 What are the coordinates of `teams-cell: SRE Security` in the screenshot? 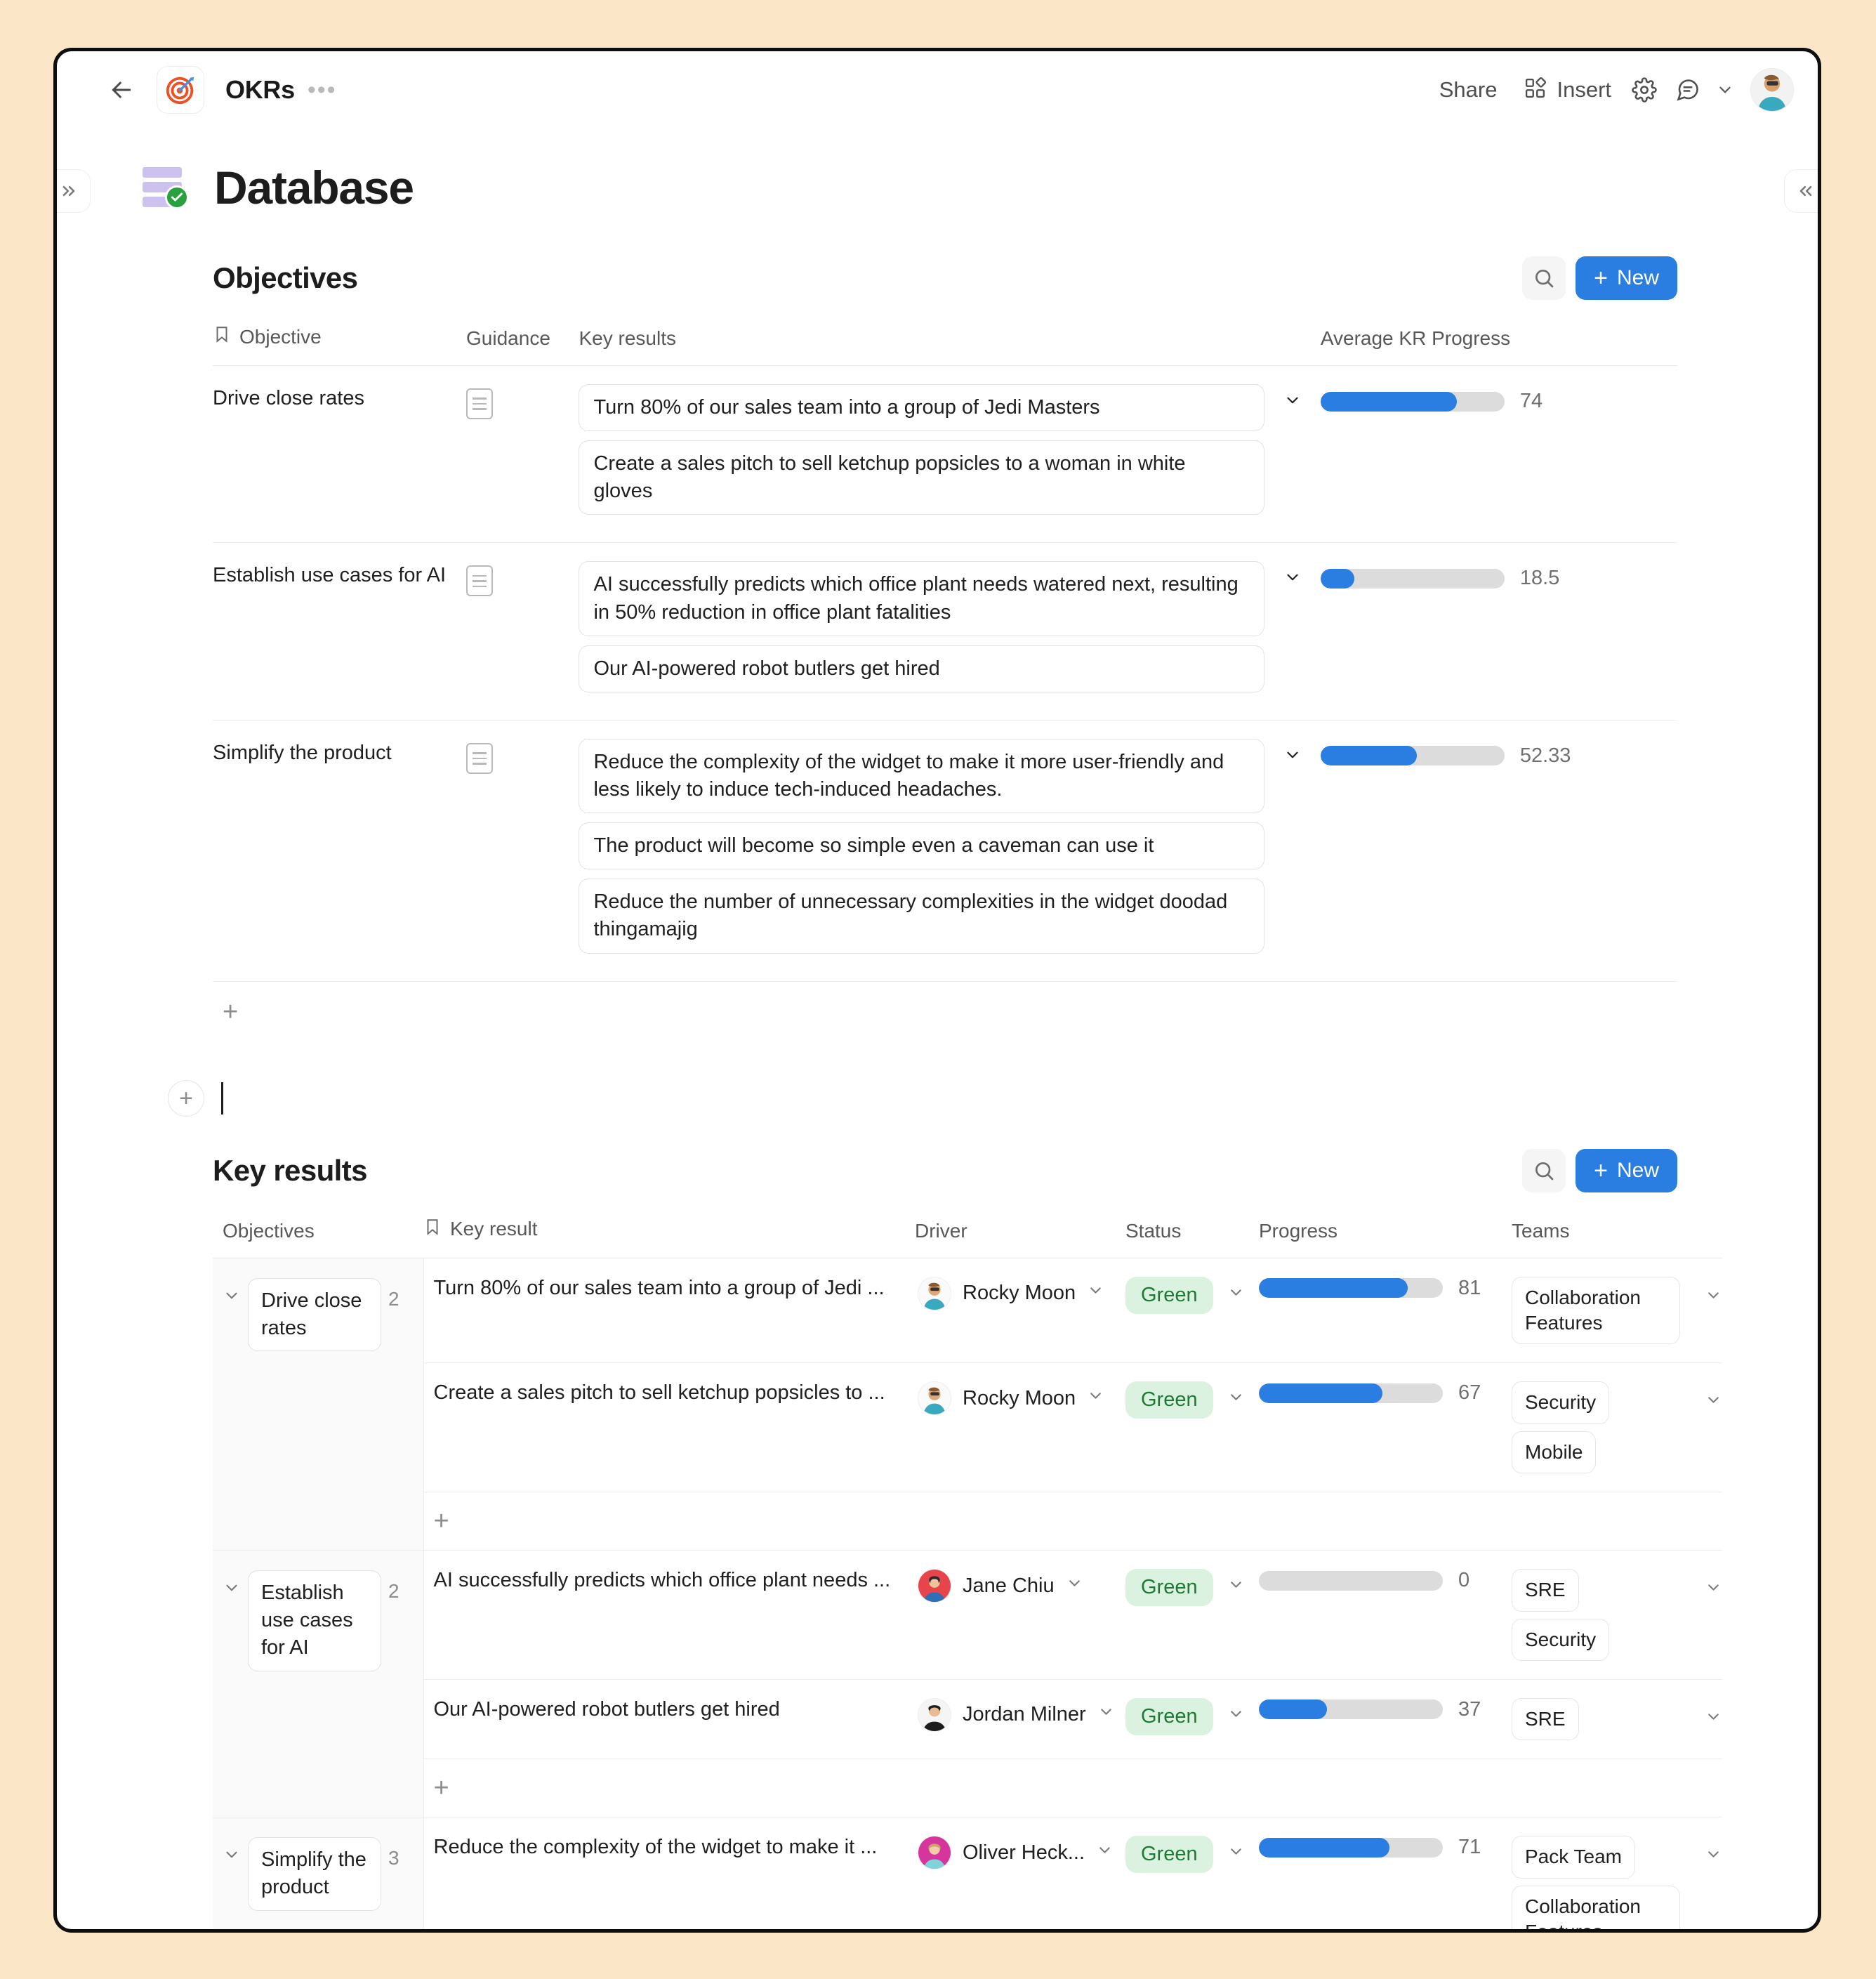 It's located at (1617, 1615).